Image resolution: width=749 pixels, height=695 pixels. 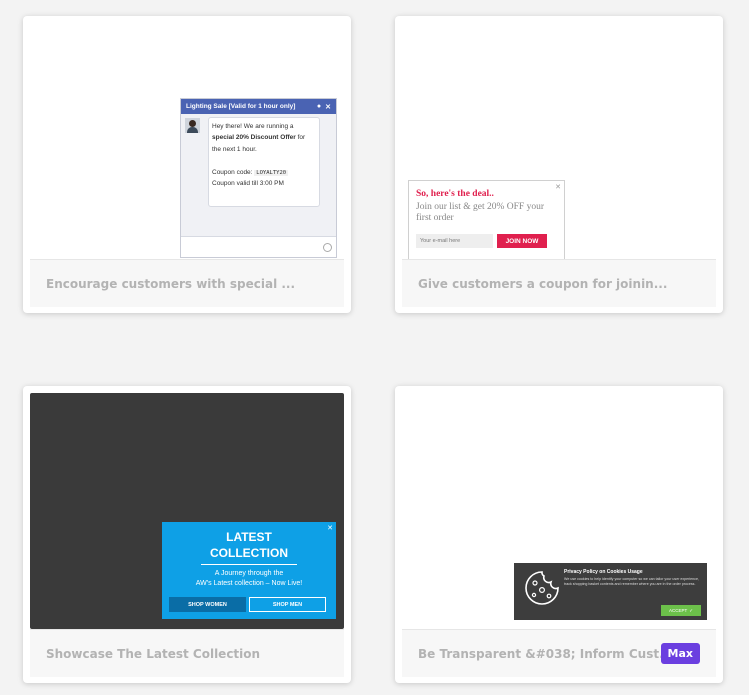 I want to click on check-icon: ✓, so click(x=691, y=610).